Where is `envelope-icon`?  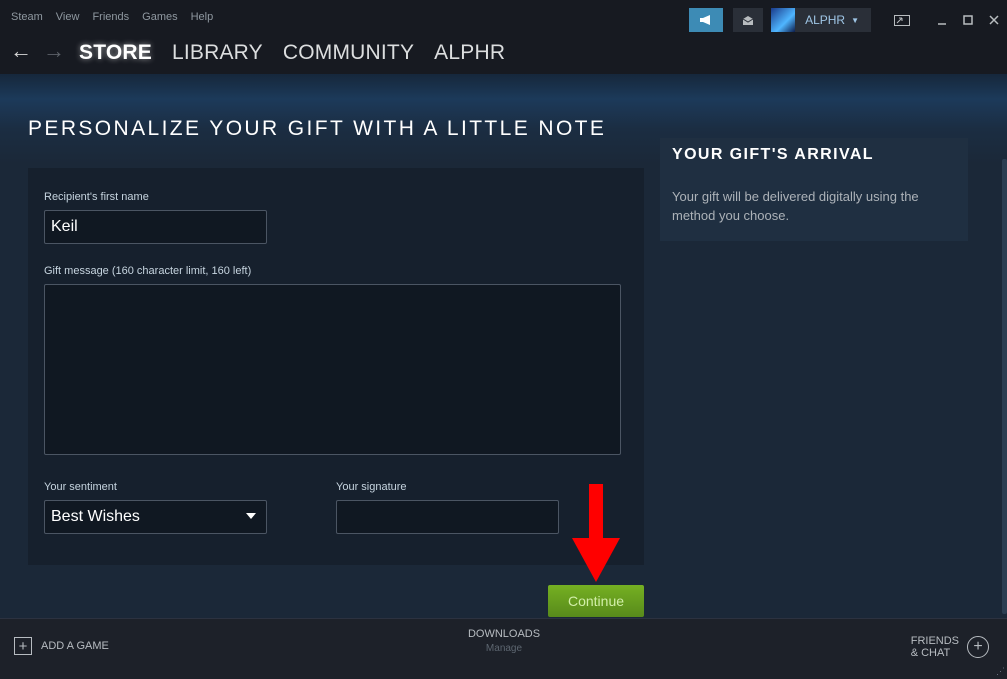
envelope-icon is located at coordinates (748, 20).